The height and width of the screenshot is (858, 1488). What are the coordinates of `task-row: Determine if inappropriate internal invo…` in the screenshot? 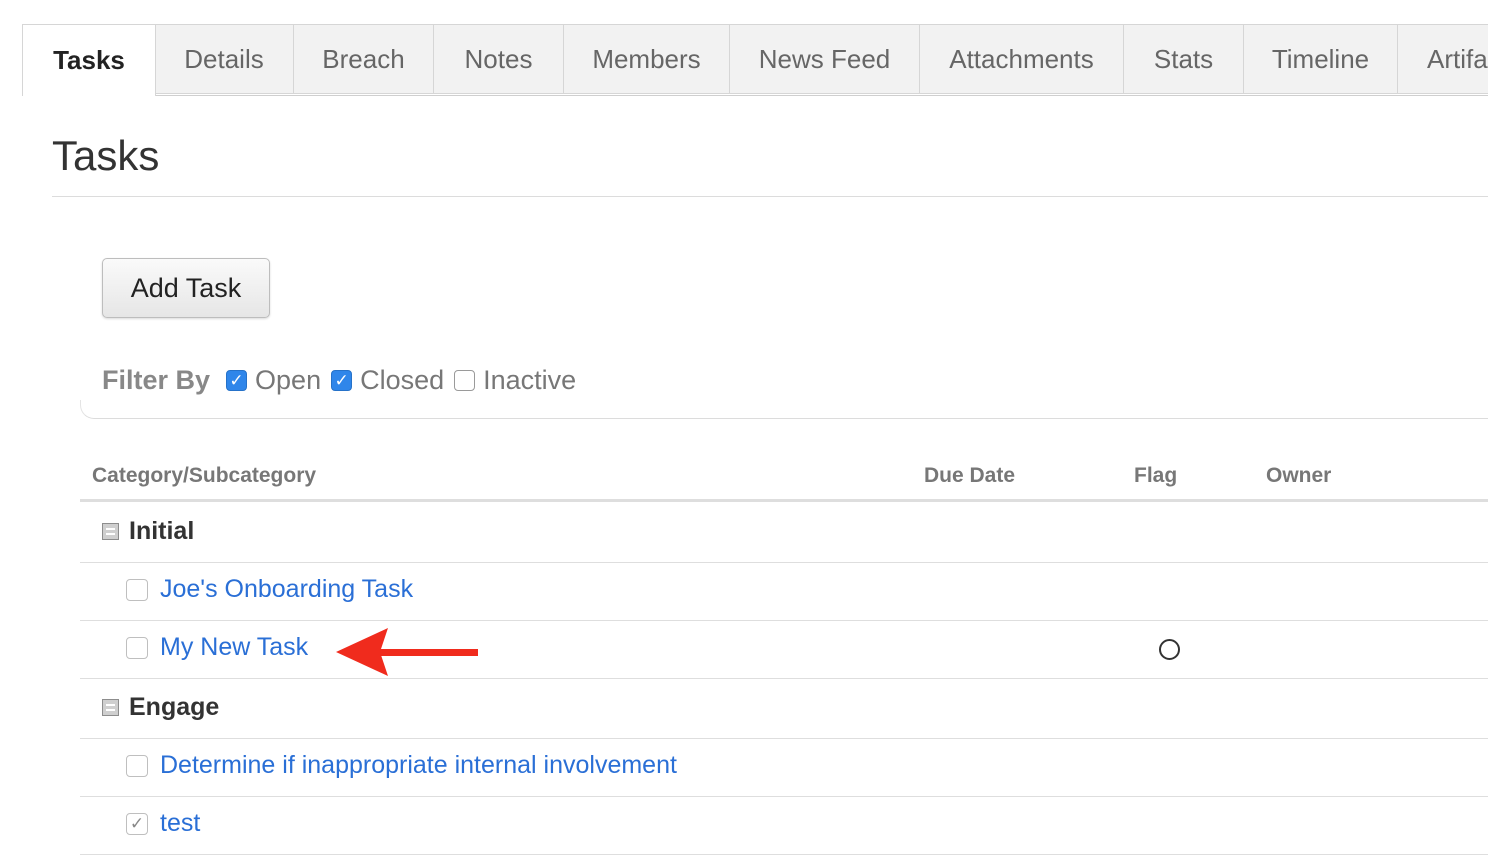 It's located at (401, 765).